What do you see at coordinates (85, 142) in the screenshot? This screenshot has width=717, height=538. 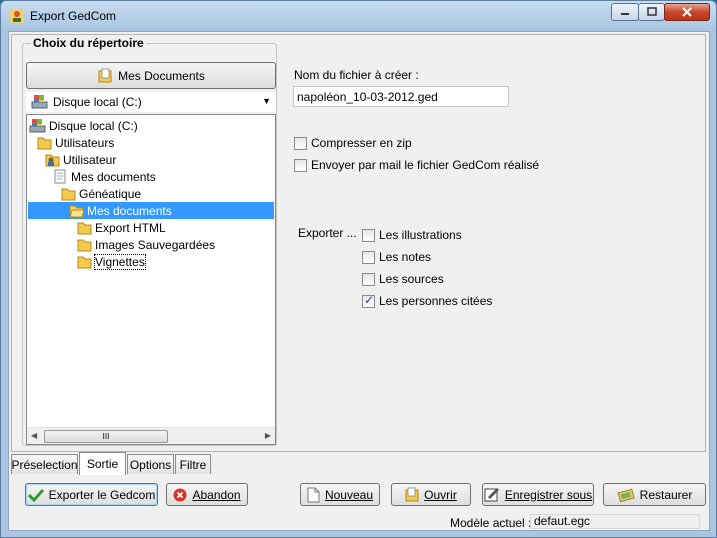 I see `tree-node-label: Utilisateurs` at bounding box center [85, 142].